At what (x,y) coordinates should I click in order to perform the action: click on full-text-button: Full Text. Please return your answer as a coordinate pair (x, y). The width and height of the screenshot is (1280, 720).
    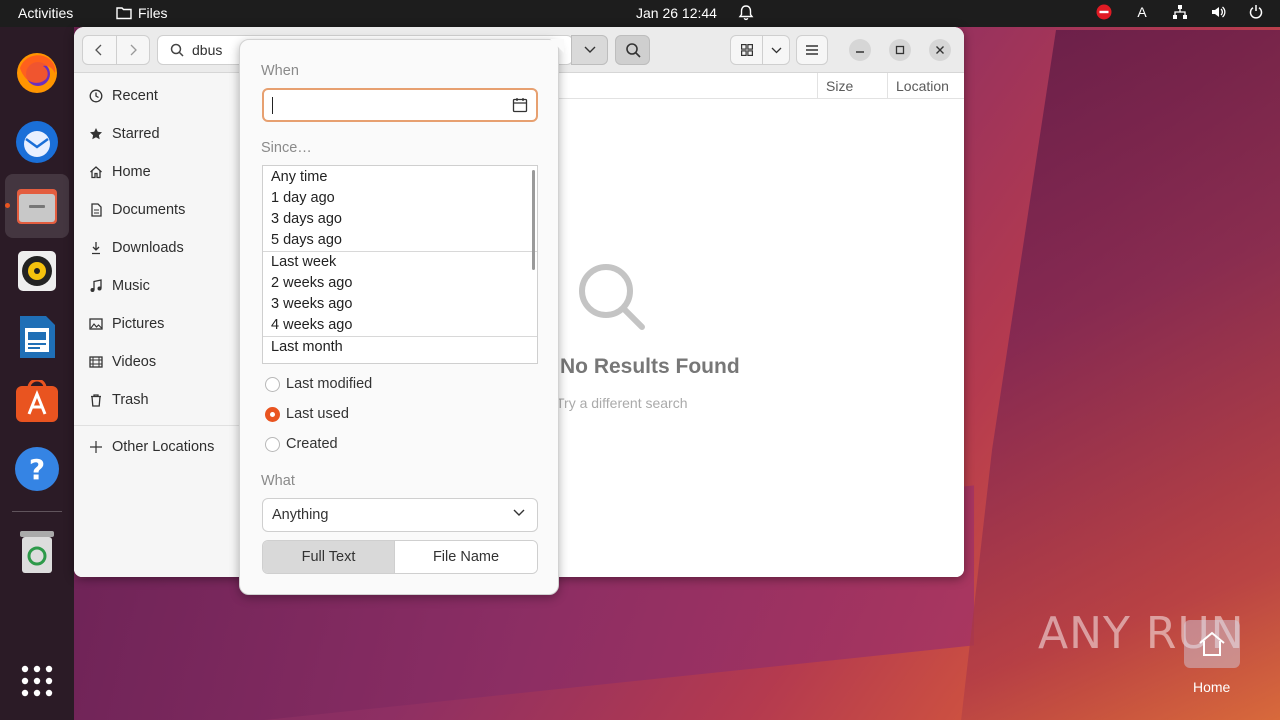
    Looking at the image, I should click on (329, 557).